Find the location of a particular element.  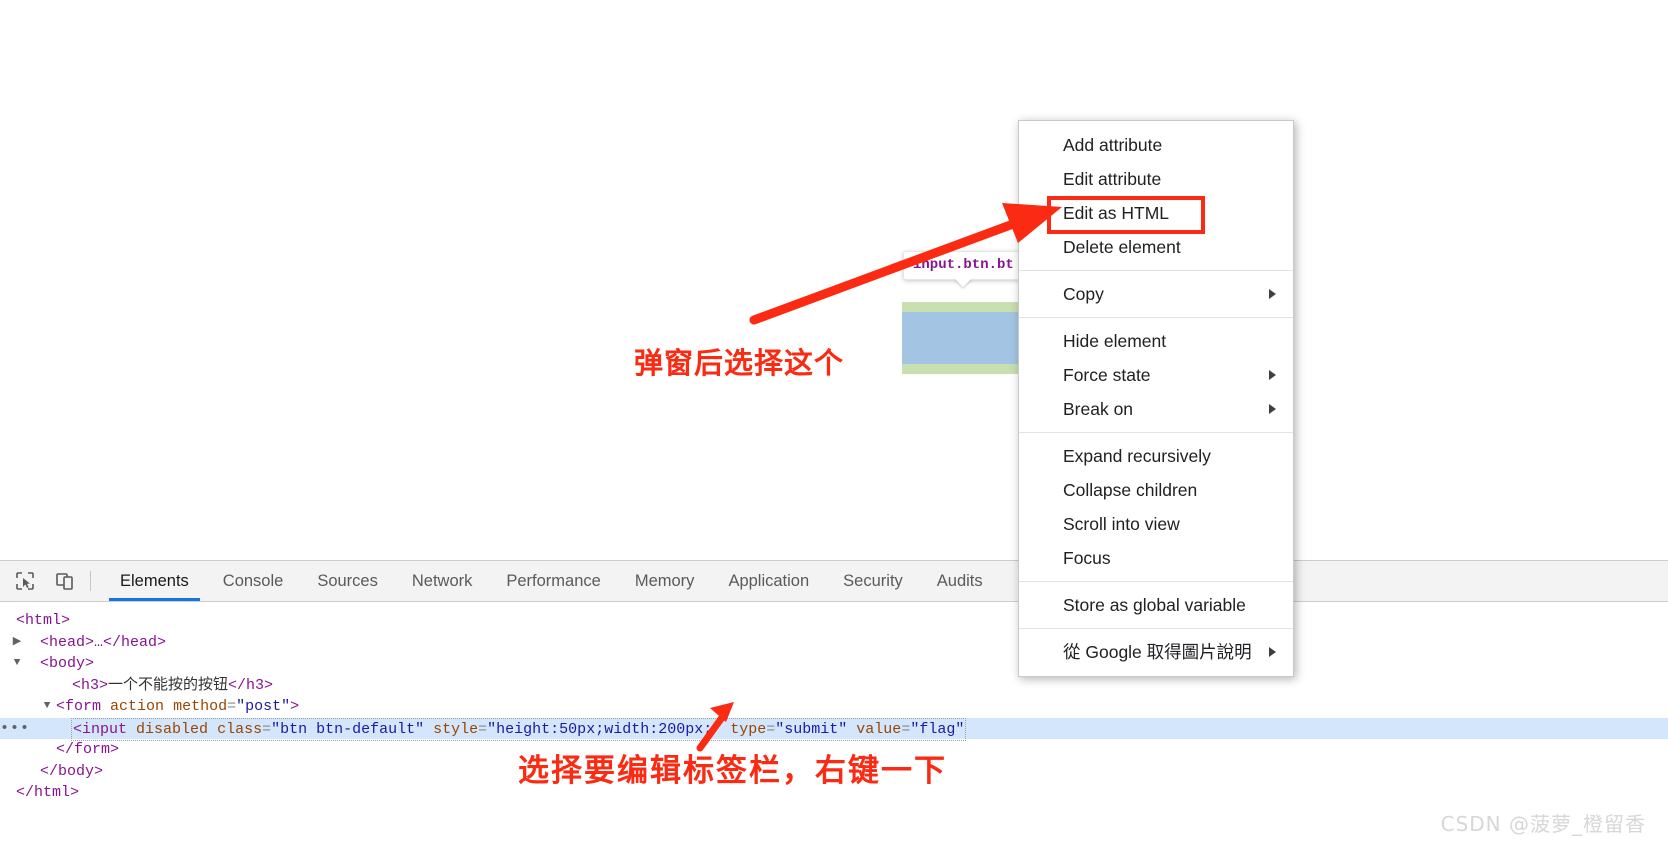

element-selector-tooltip: input.btn.bt is located at coordinates (963, 265).